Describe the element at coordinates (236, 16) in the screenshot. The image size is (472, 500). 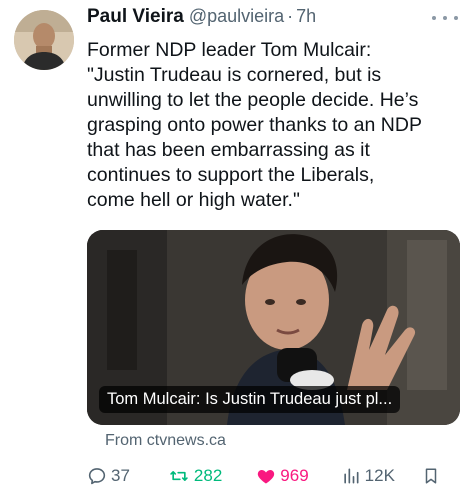
I see `author-handle: @paulvieira` at that location.